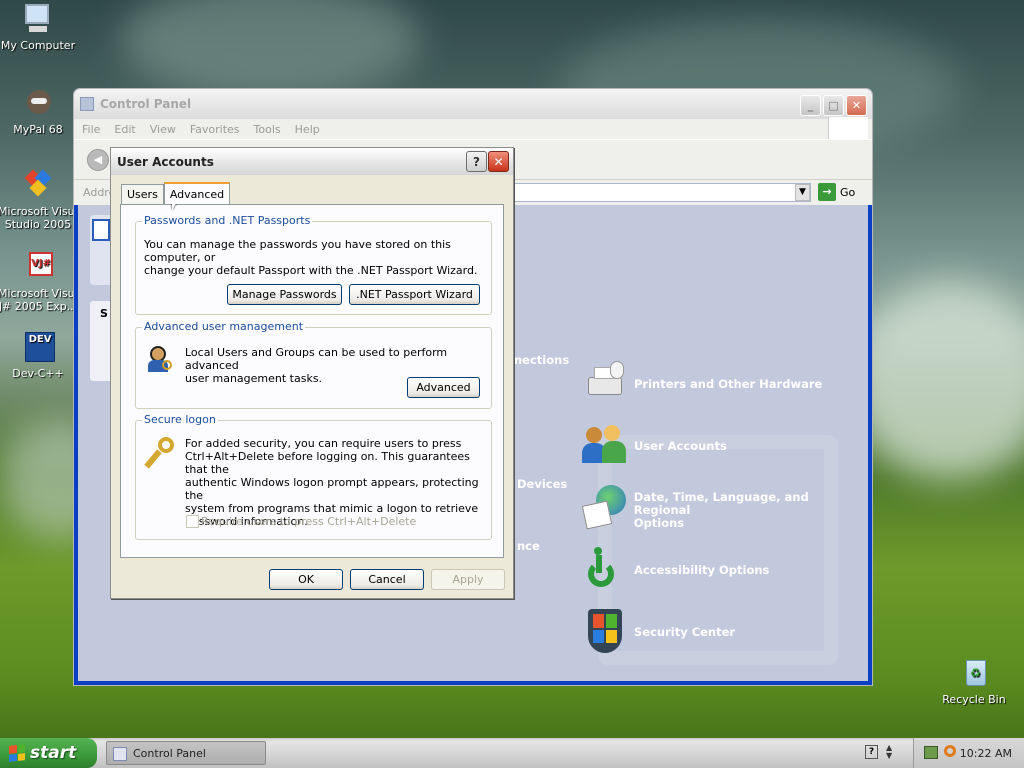 The image size is (1024, 768). What do you see at coordinates (659, 523) in the screenshot?
I see `category-label-line2: Options` at bounding box center [659, 523].